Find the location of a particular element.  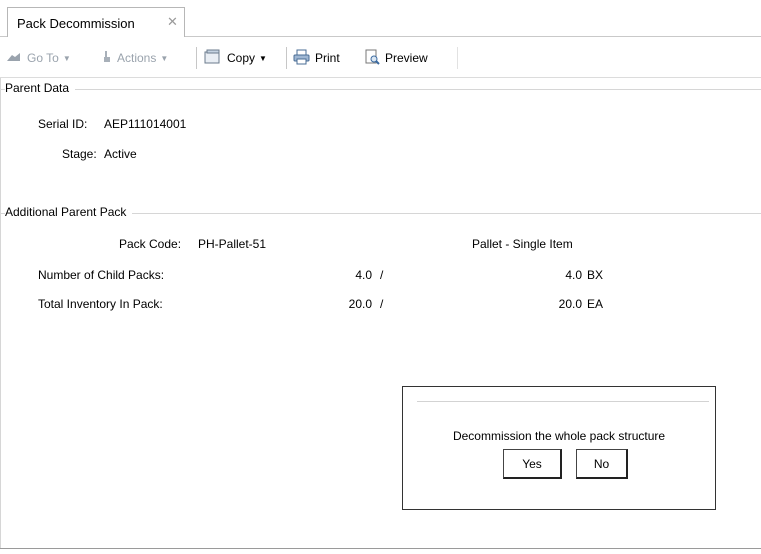

parent-data-group: Parent Data is located at coordinates (380, 89).